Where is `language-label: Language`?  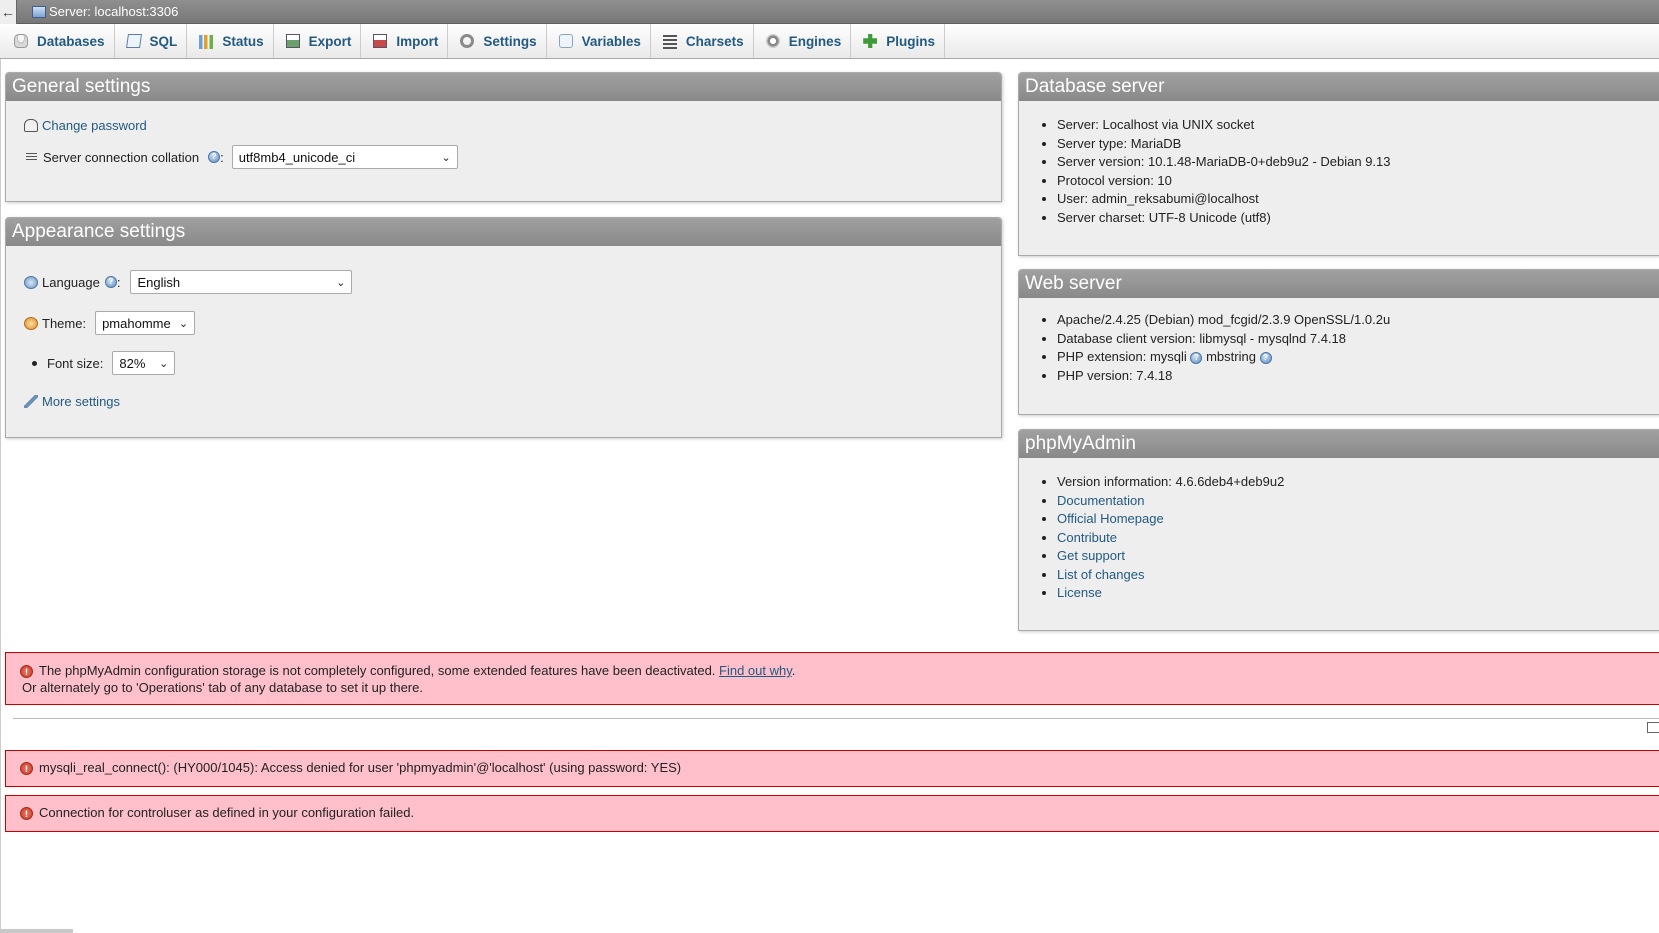 language-label: Language is located at coordinates (71, 282).